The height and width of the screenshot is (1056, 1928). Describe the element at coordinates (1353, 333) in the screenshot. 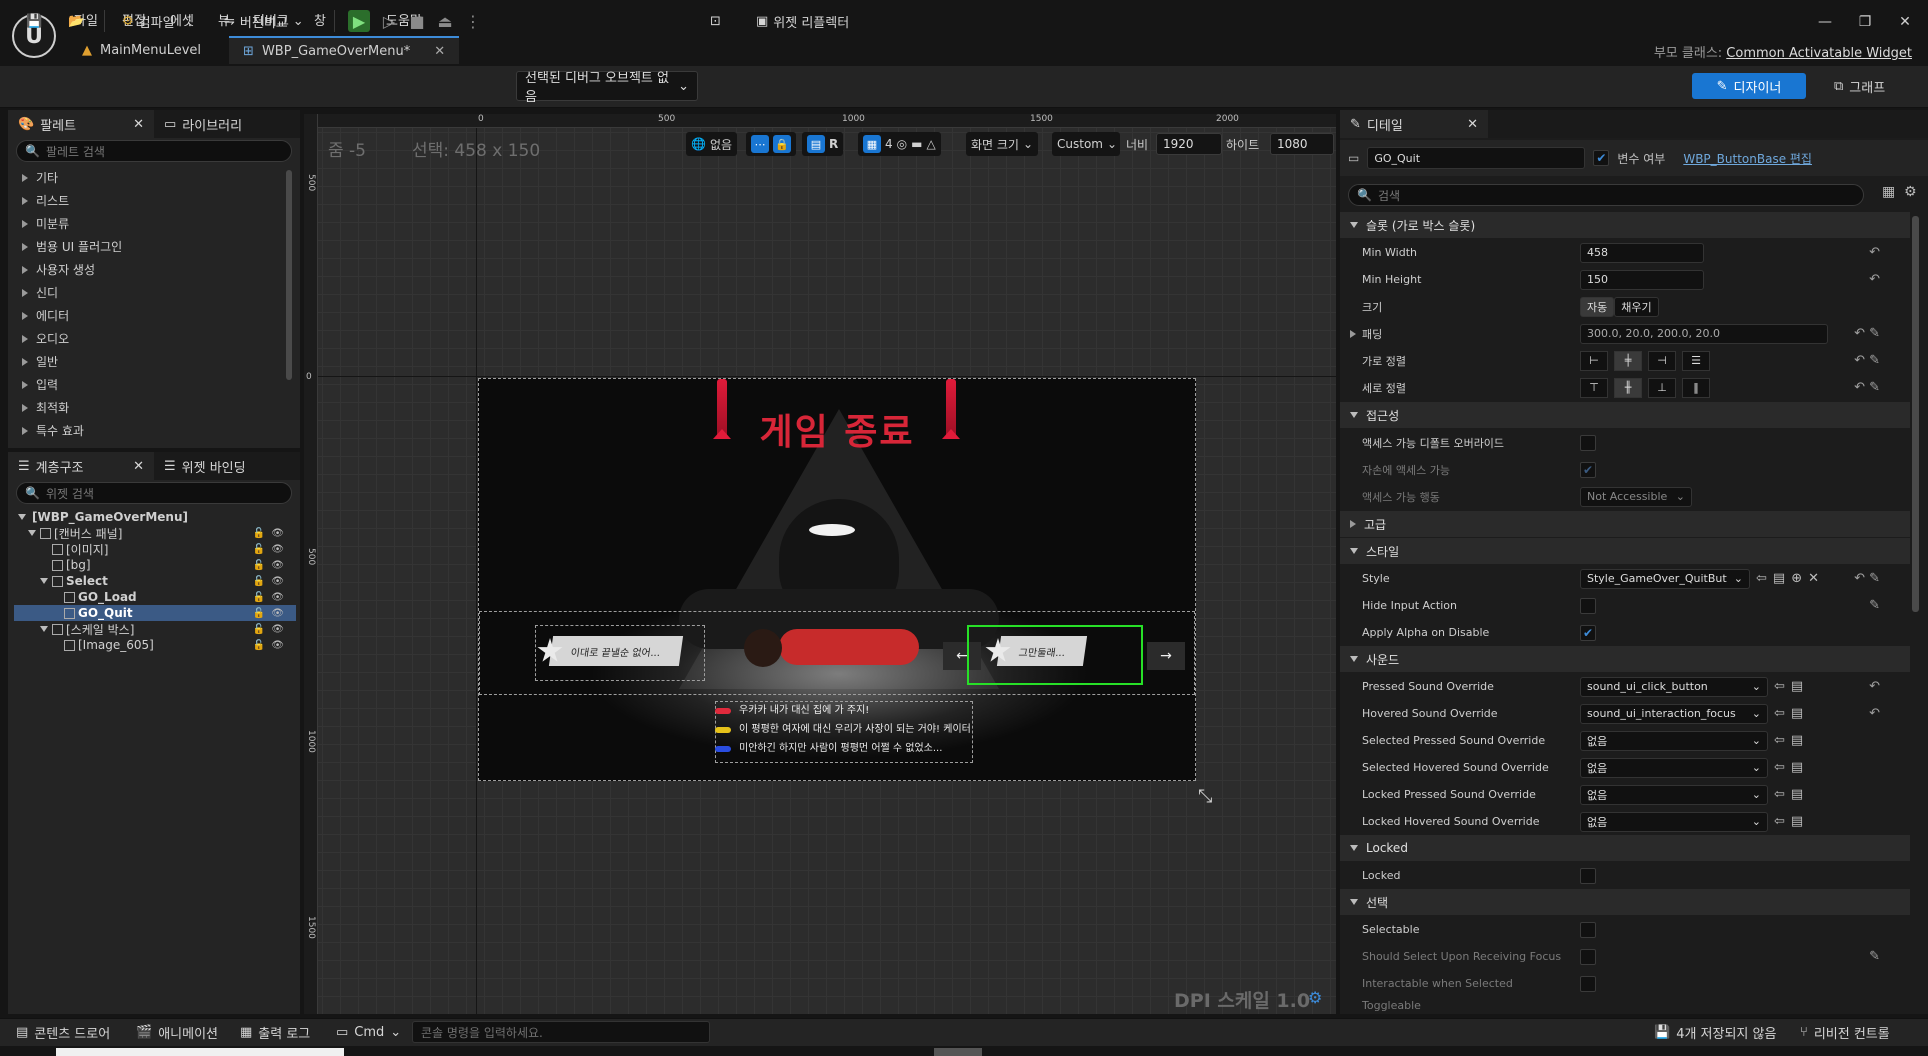

I see `expand-icon` at that location.